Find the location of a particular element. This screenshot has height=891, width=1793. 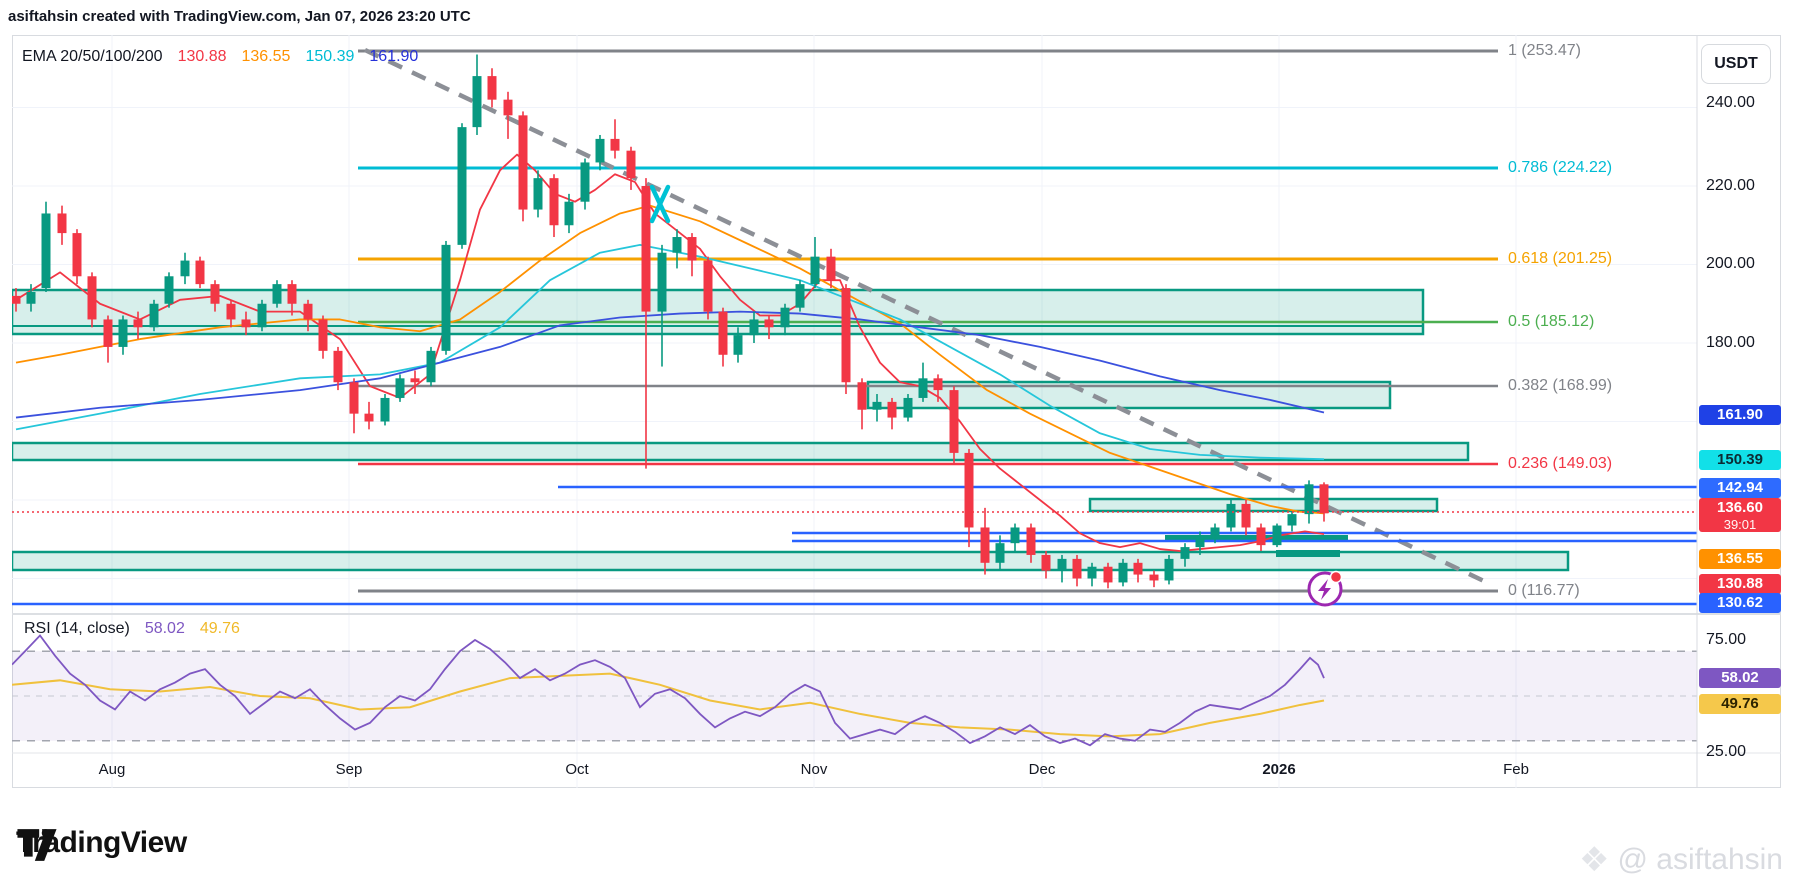

rsi-pane is located at coordinates (854, 690).